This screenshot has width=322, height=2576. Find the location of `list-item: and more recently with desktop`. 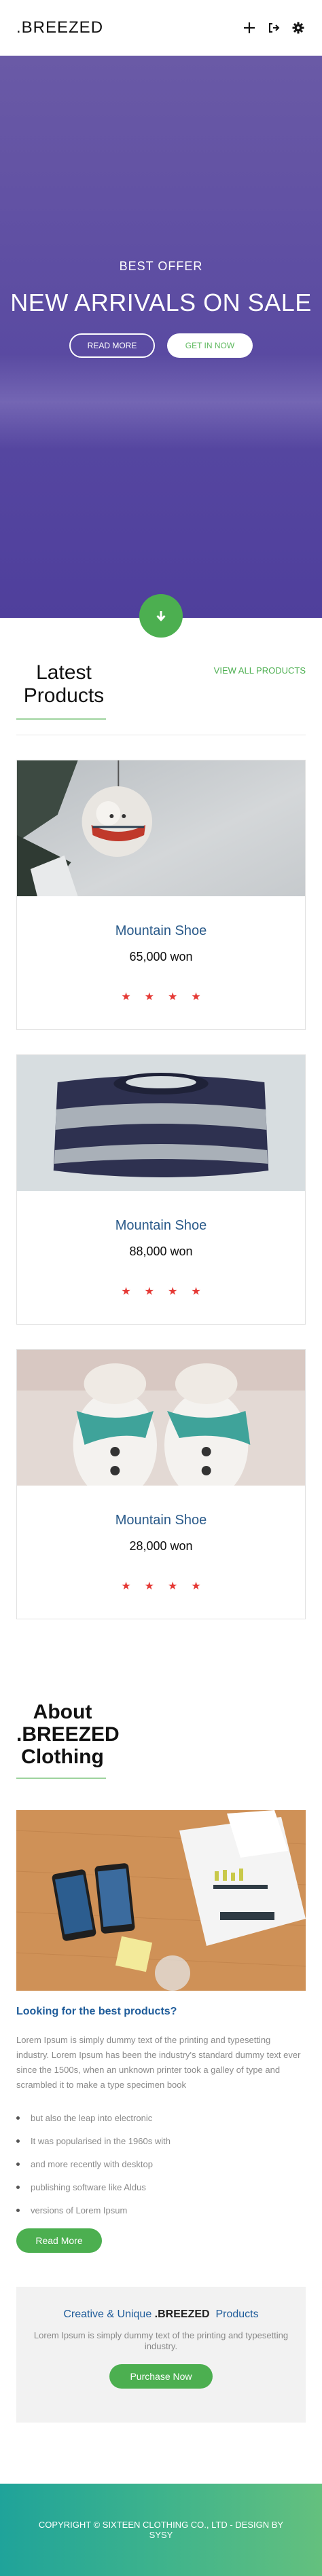

list-item: and more recently with desktop is located at coordinates (161, 2163).